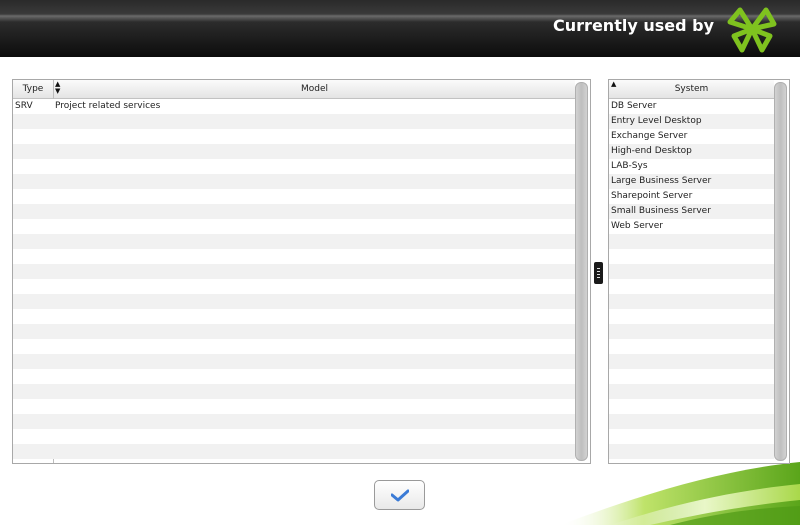 The image size is (800, 525). What do you see at coordinates (614, 84) in the screenshot?
I see `sort-up-arrow-icon: ▲` at bounding box center [614, 84].